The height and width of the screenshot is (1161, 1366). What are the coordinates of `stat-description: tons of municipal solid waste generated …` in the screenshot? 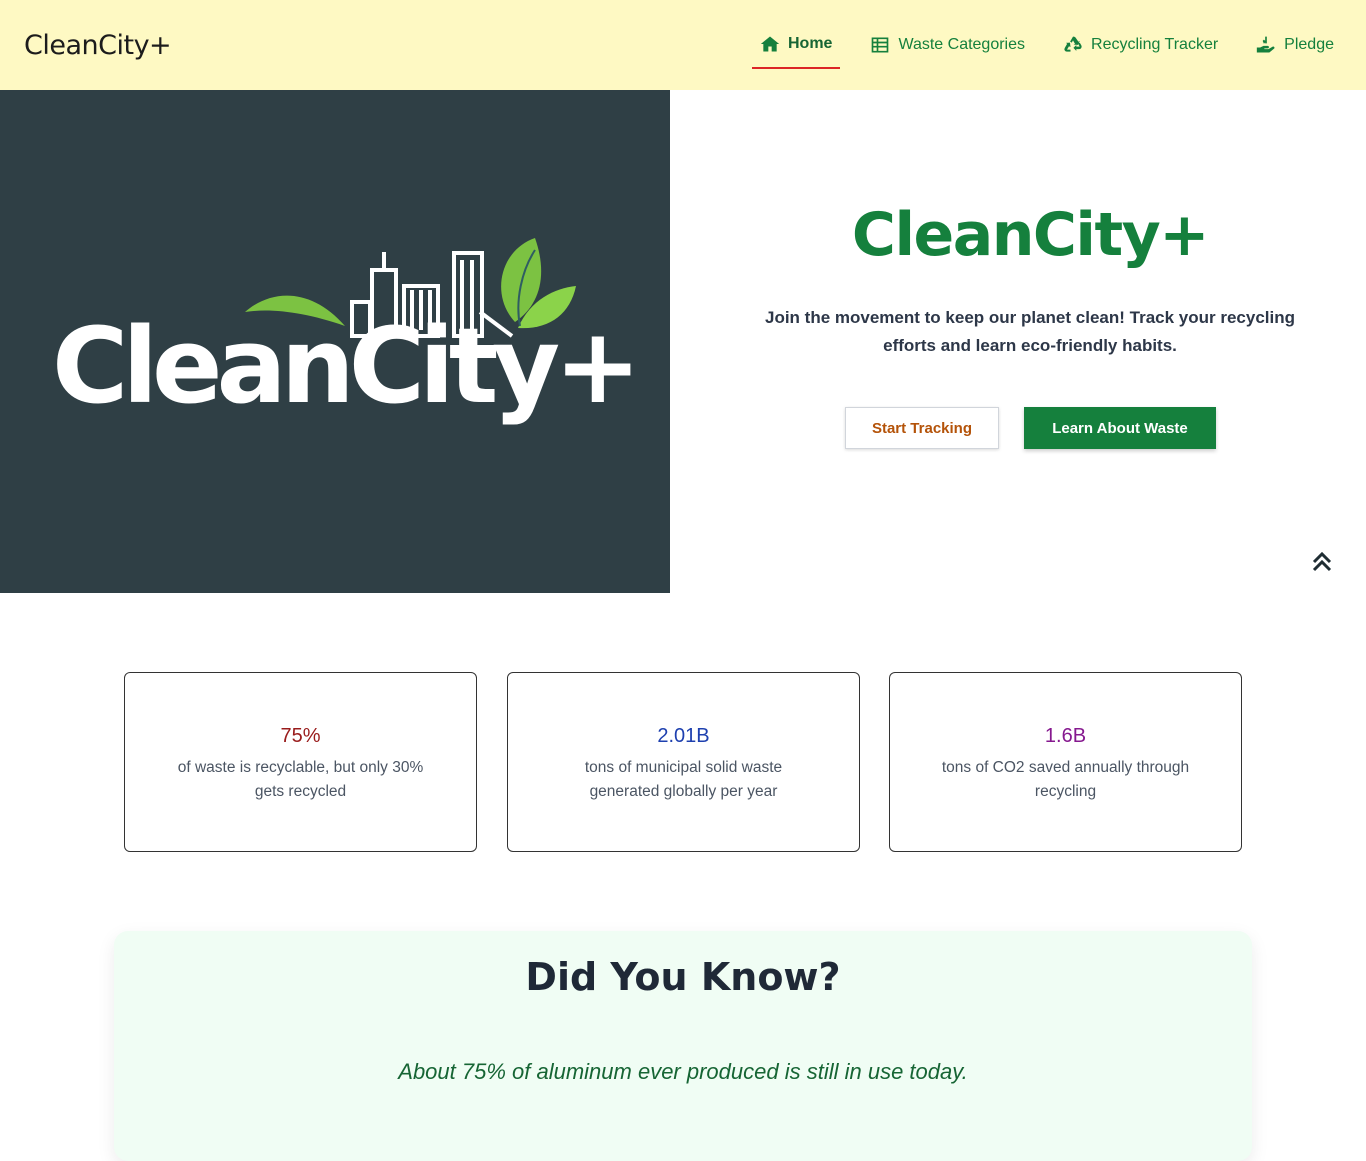 It's located at (683, 779).